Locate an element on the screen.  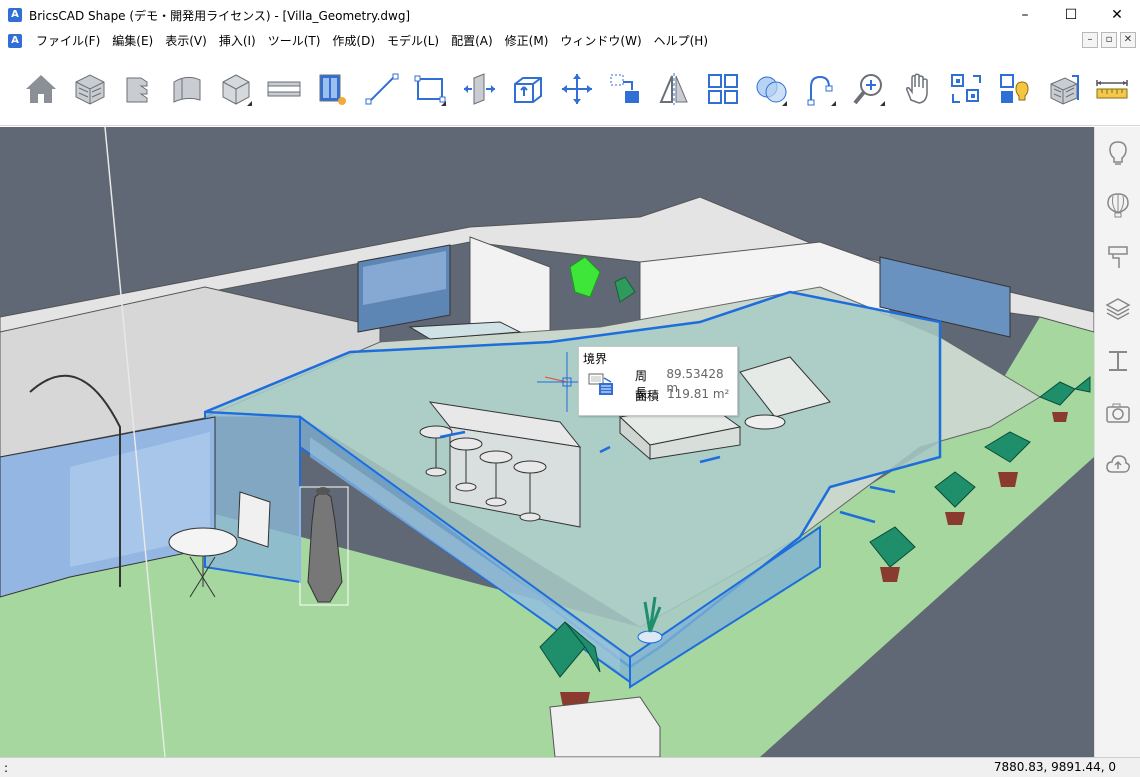
tool-rectangle is located at coordinates (431, 89).